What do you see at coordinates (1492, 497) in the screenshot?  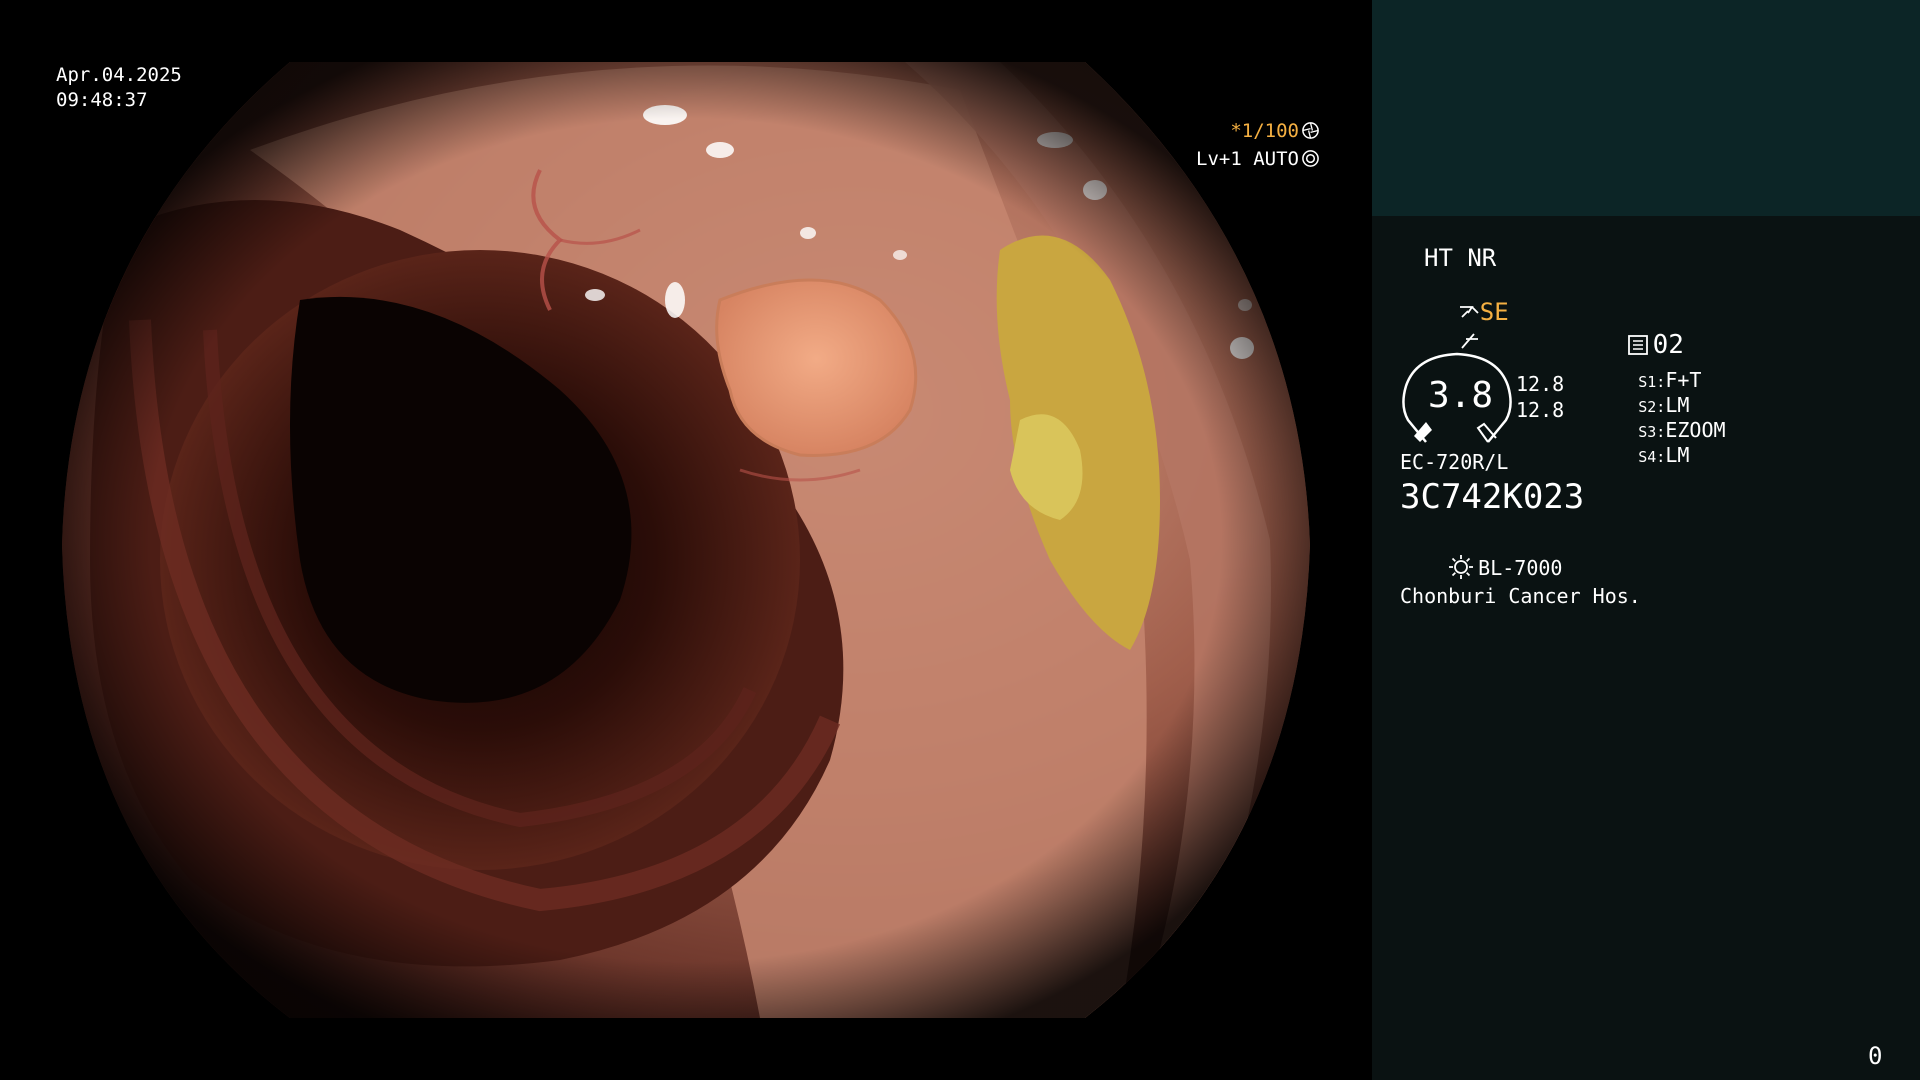 I see `scope-serial: 3C742K023` at bounding box center [1492, 497].